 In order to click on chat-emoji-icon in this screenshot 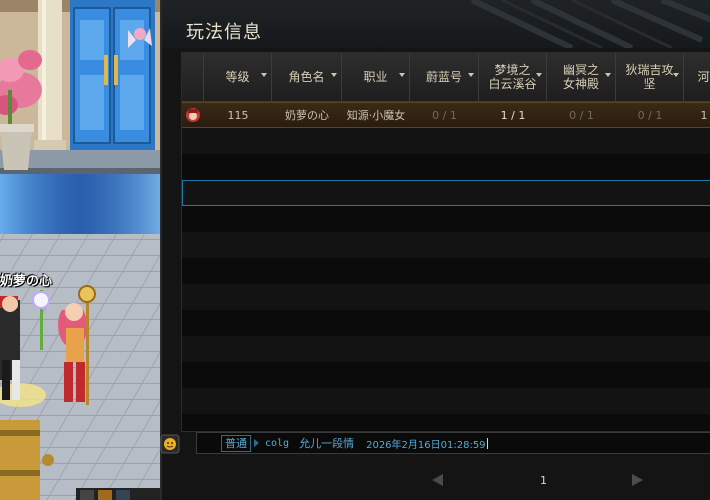, I will do `click(170, 446)`.